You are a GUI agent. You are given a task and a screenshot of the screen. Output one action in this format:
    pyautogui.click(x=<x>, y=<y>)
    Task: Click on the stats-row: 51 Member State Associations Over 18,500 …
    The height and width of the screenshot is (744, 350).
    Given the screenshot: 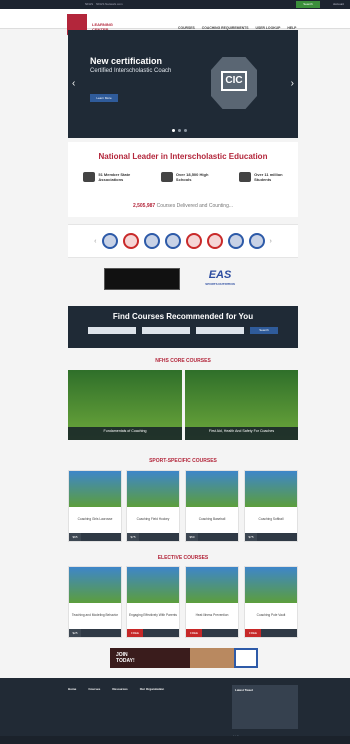 What is the action you would take?
    pyautogui.click(x=183, y=177)
    